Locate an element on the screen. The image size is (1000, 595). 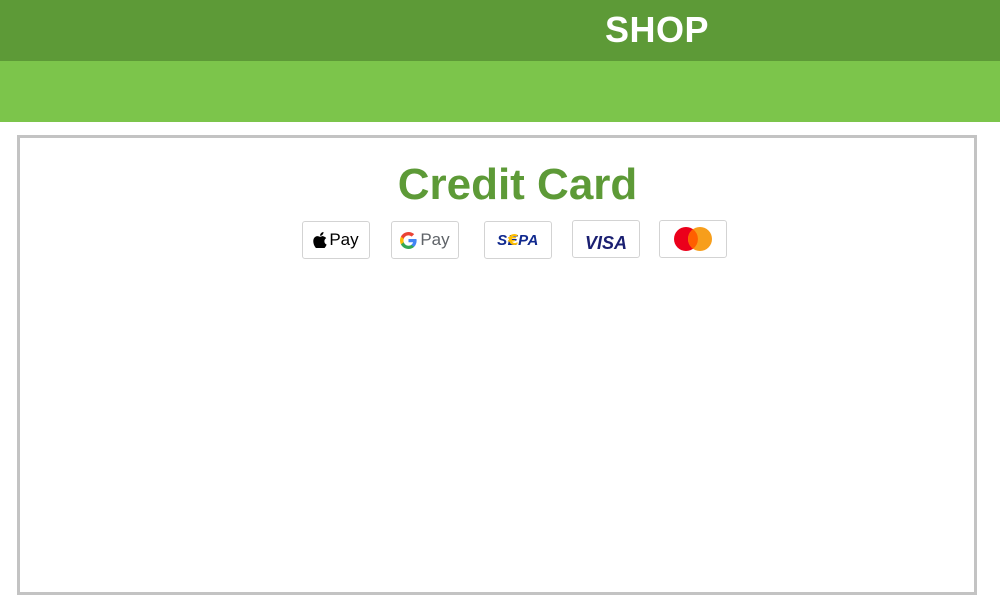
sepa-button: SEPA € is located at coordinates (518, 240).